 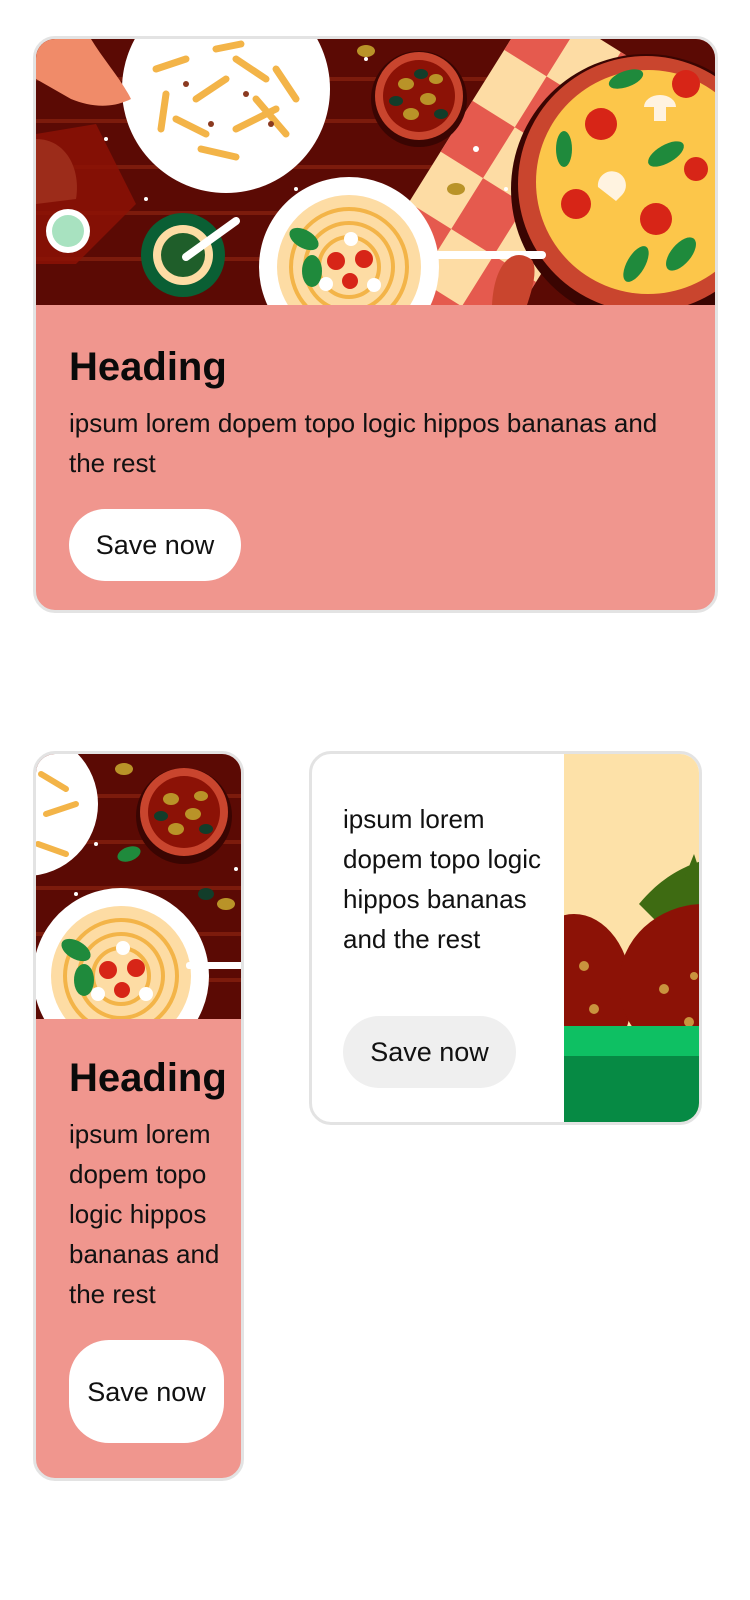 I want to click on food-table-illustration, so click(x=138, y=886).